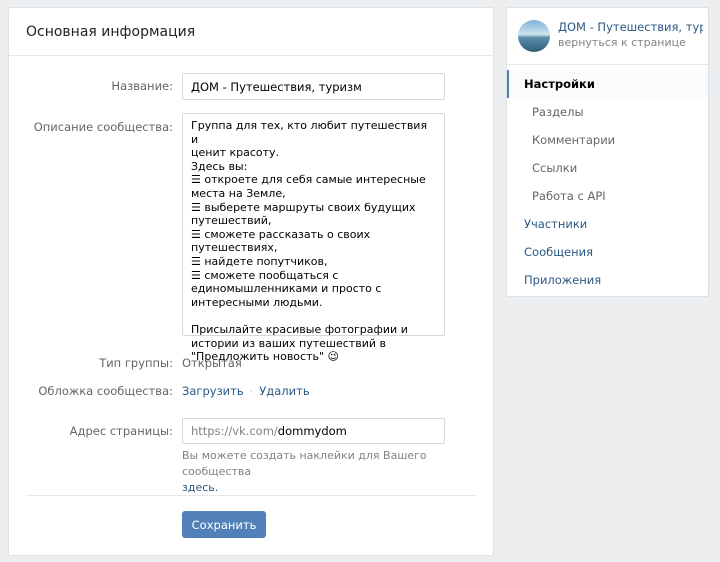 This screenshot has height=562, width=720. I want to click on menu-item-comments: Комментарии, so click(607, 140).